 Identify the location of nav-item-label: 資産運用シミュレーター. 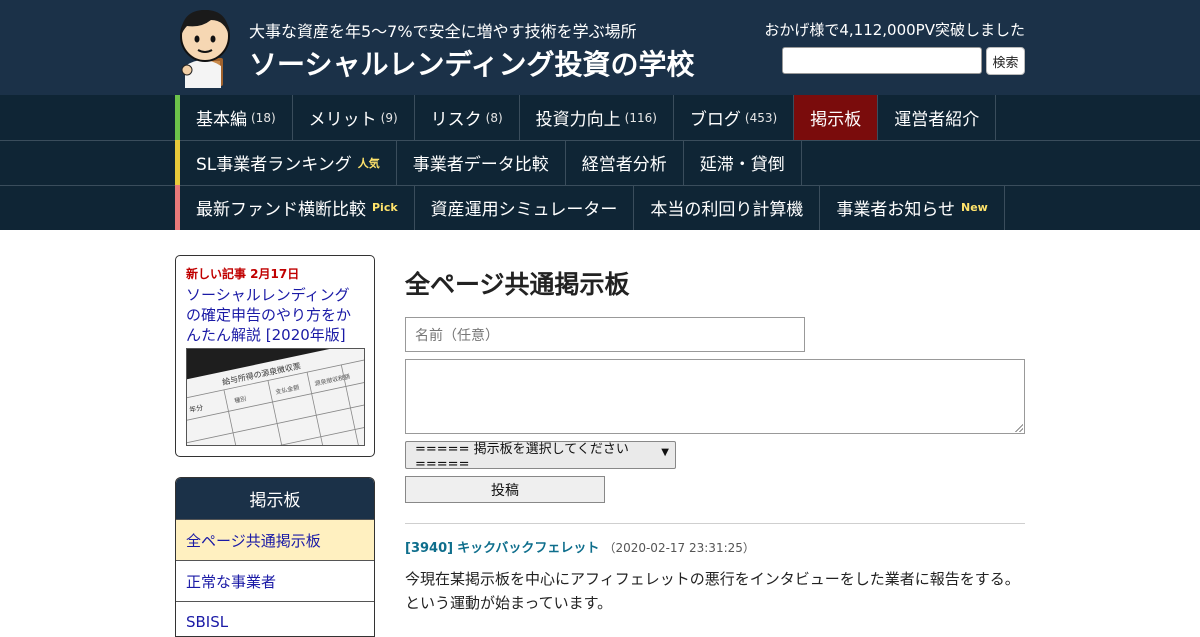
(524, 210).